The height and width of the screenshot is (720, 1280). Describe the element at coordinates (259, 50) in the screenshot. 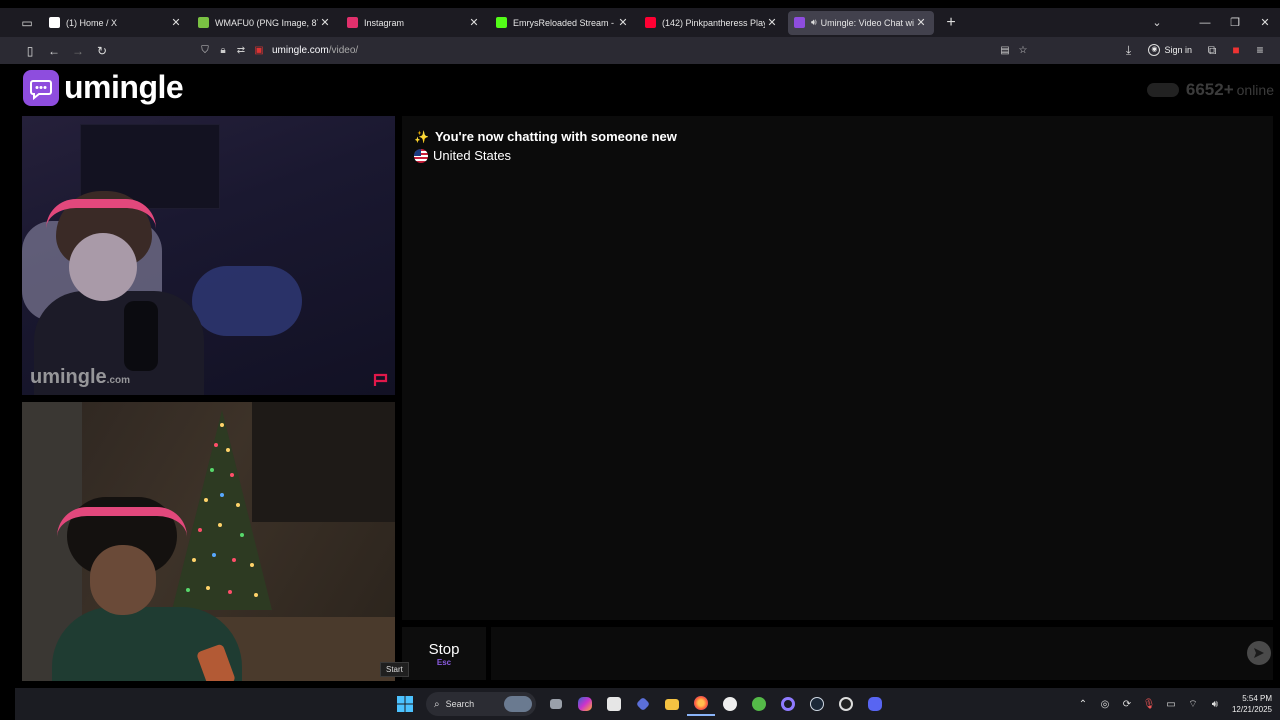

I see `camera-sharing-icon: ▣` at that location.